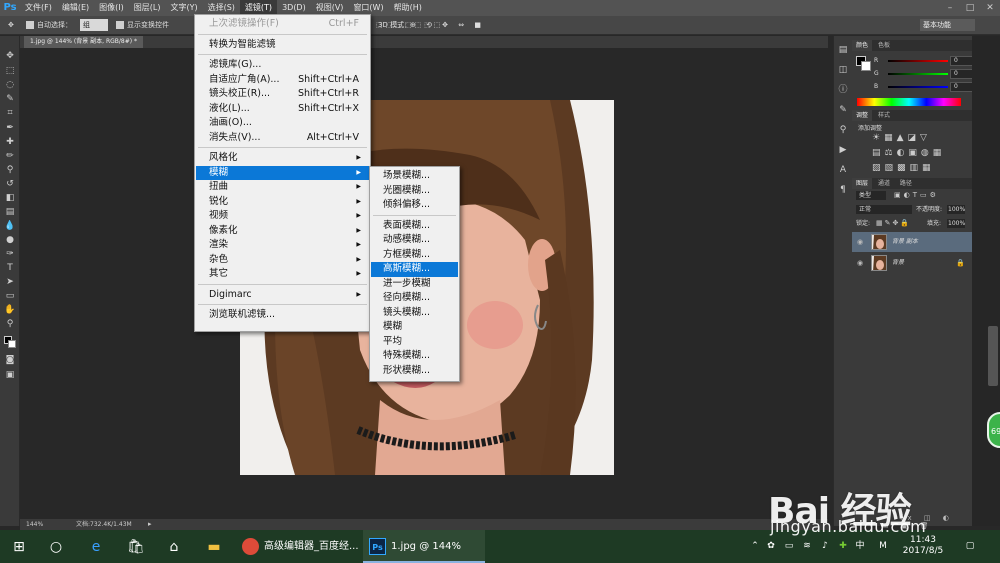 Image resolution: width=1000 pixels, height=563 pixels. What do you see at coordinates (871, 195) in the screenshot?
I see `layer-filter-dropdown: 类型` at bounding box center [871, 195].